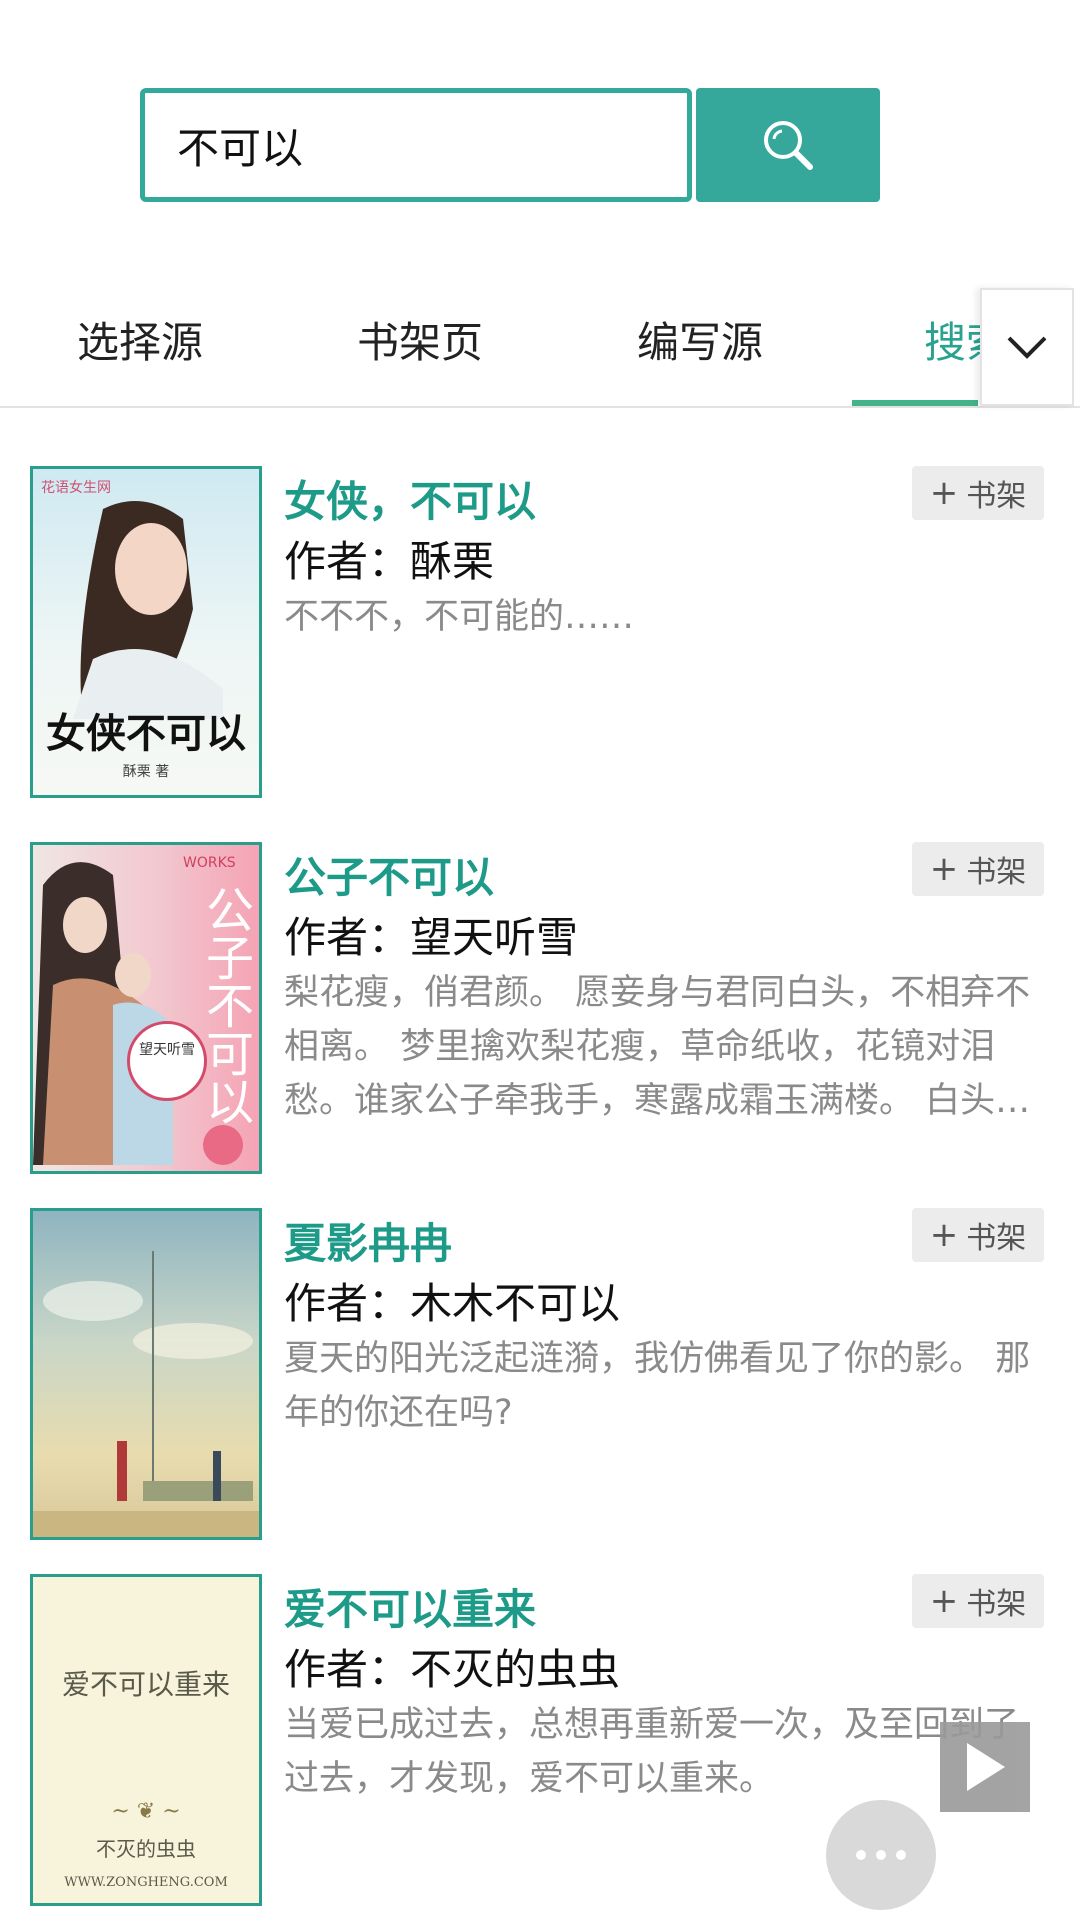 This screenshot has height=1920, width=1080. I want to click on search-button, so click(788, 145).